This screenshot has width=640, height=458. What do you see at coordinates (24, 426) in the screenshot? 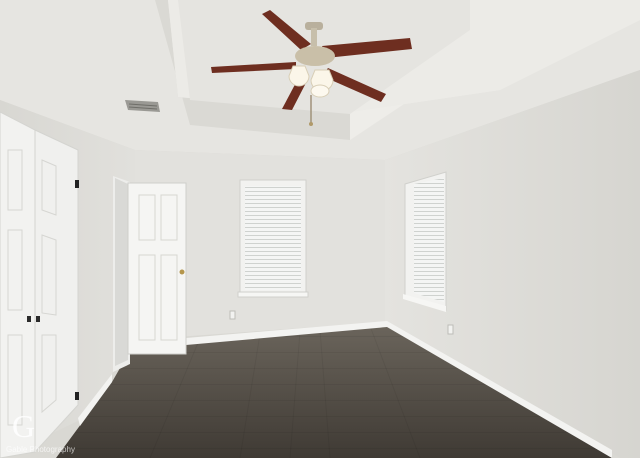
I see `watermark-logo: G` at bounding box center [24, 426].